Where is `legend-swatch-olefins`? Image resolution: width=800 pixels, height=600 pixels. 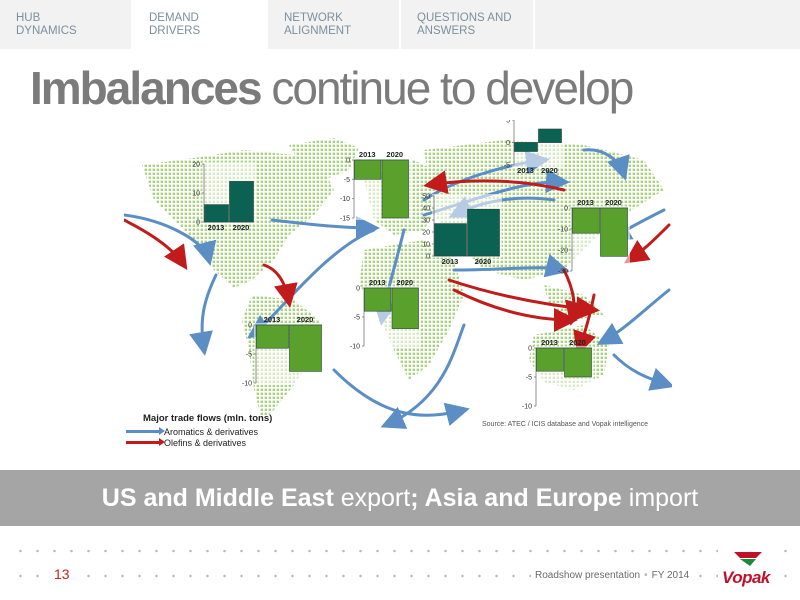 legend-swatch-olefins is located at coordinates (145, 442).